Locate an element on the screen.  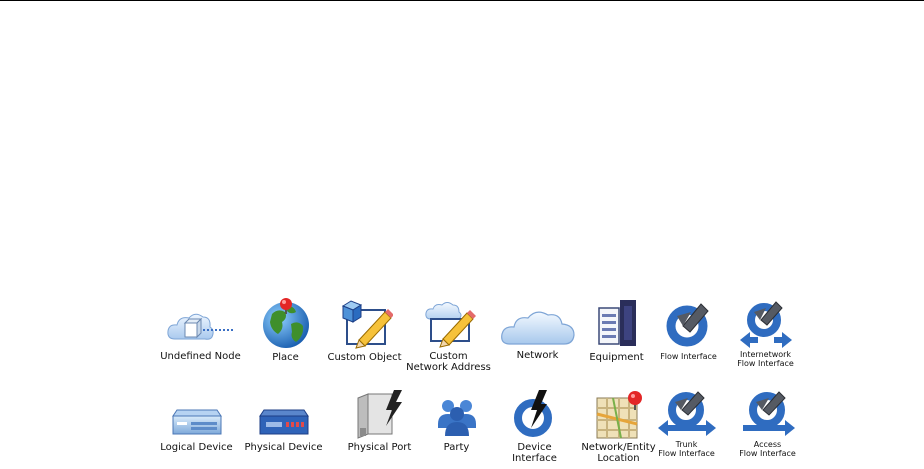
device-interface-icon is located at coordinates (532, 413).